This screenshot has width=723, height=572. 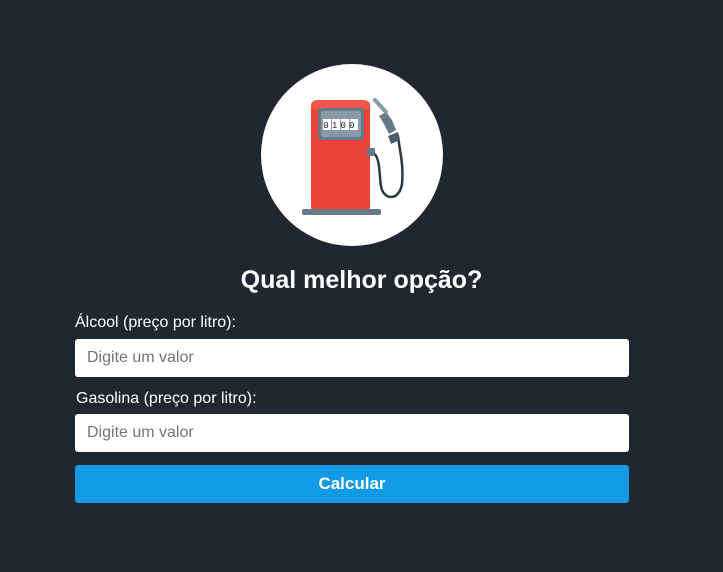 I want to click on alcool-label: Álcool (preço por litro):, so click(x=155, y=322).